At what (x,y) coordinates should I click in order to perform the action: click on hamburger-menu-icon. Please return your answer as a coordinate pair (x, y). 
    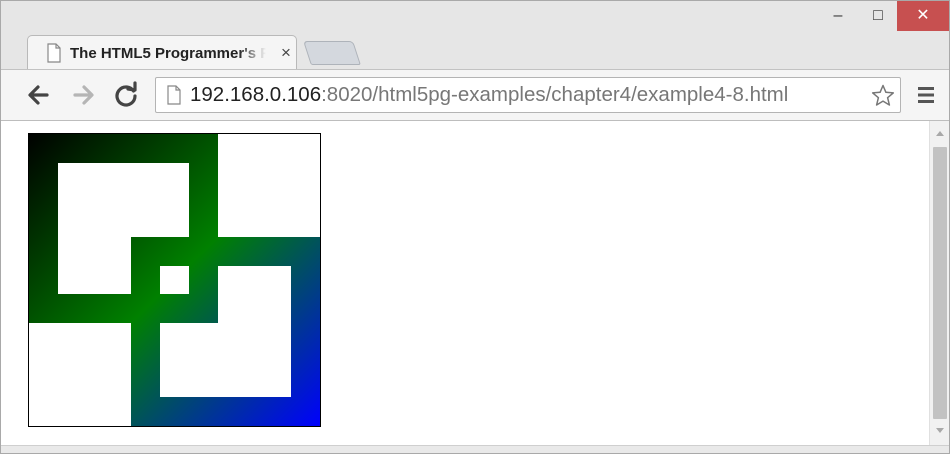
    Looking at the image, I should click on (926, 95).